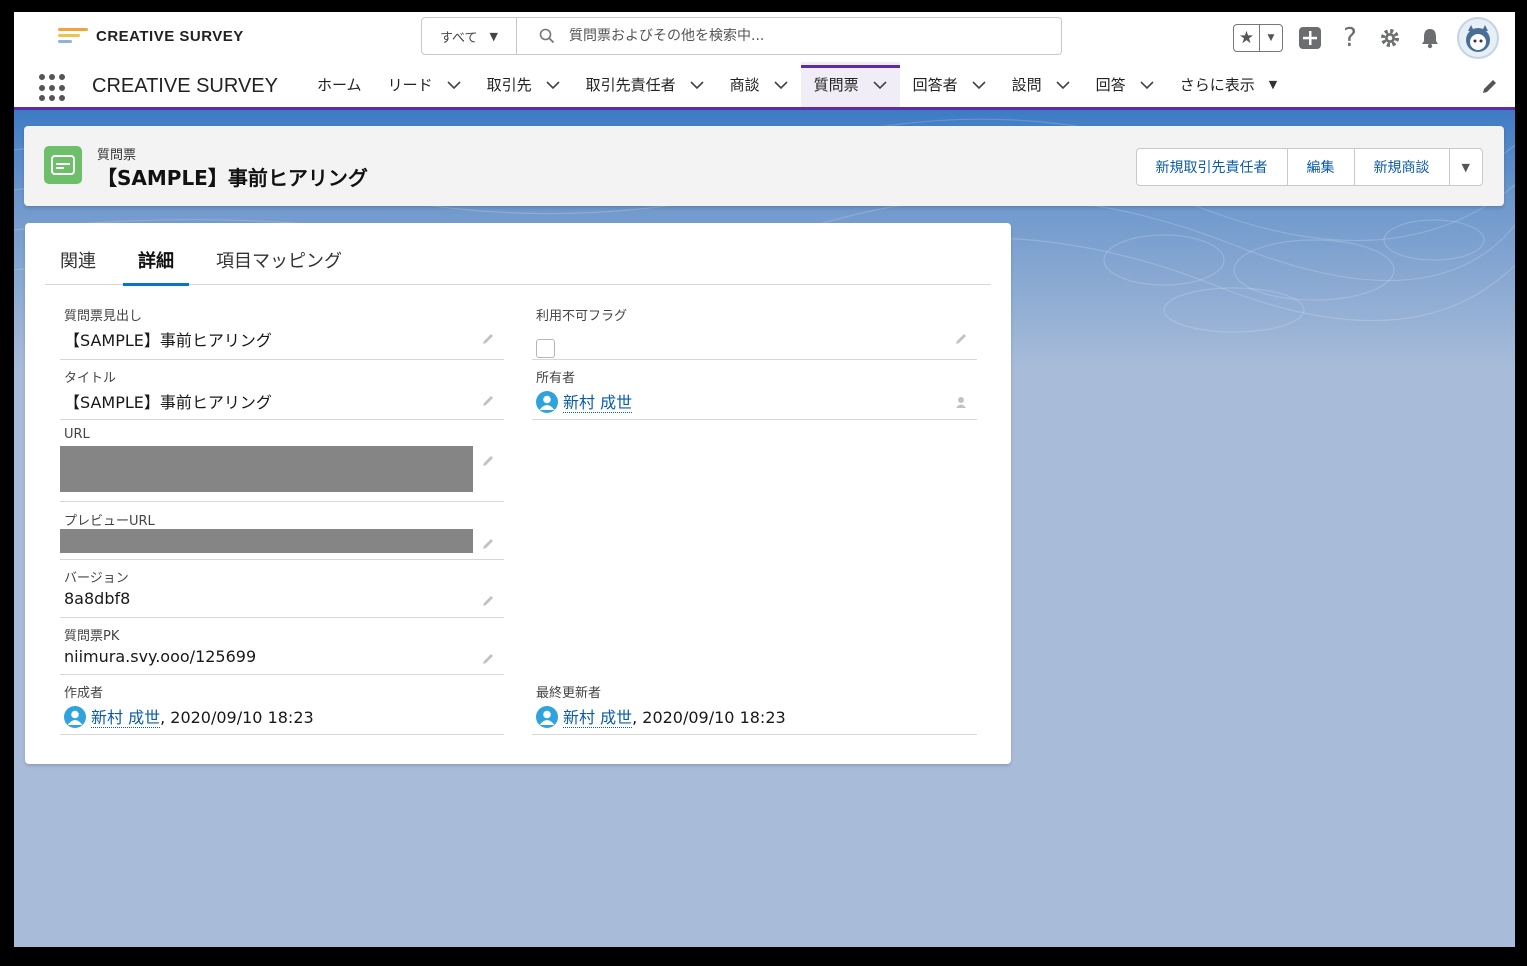  I want to click on edit-button: 編集, so click(1321, 167).